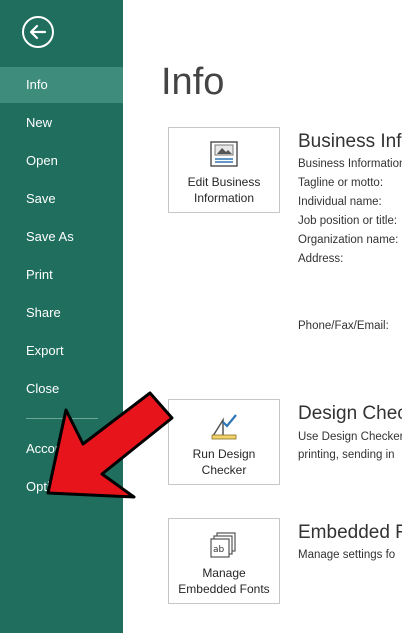 The height and width of the screenshot is (633, 402). Describe the element at coordinates (61, 487) in the screenshot. I see `nav-options: Options` at that location.